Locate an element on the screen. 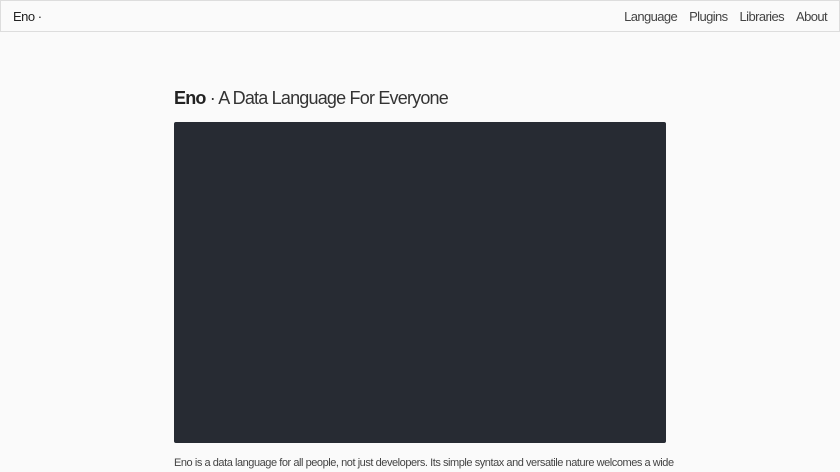 This screenshot has height=472, width=840. nav-links: Language Plugins Libraries About is located at coordinates (726, 16).